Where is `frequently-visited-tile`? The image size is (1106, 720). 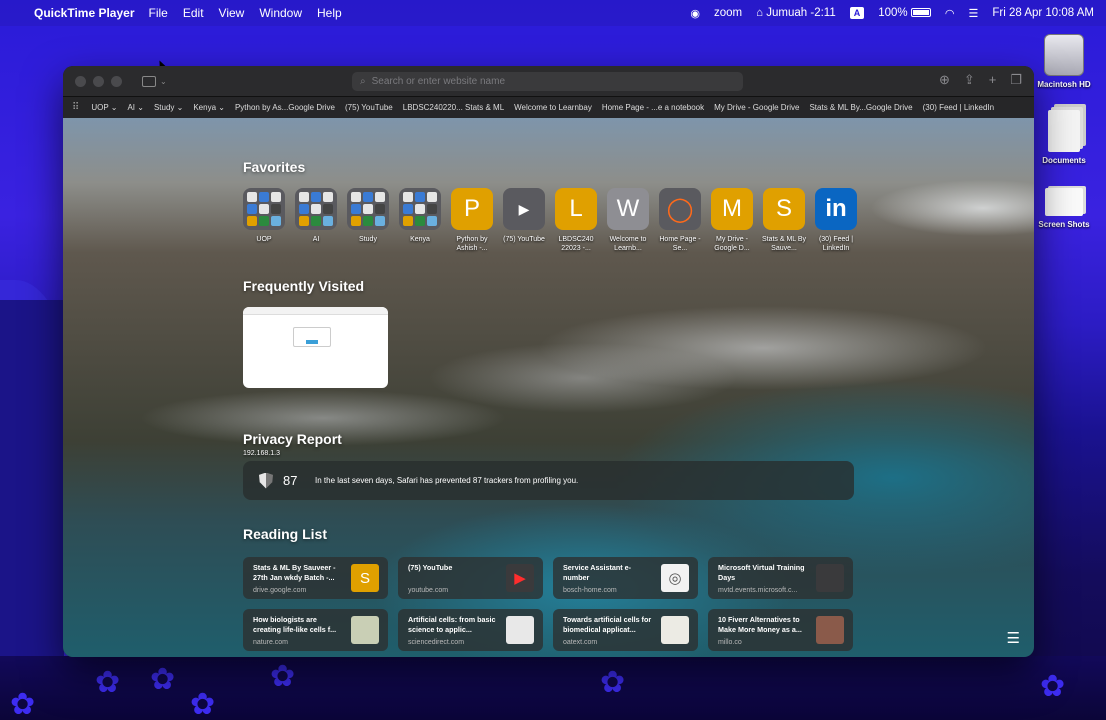
frequently-visited-tile is located at coordinates (315, 347).